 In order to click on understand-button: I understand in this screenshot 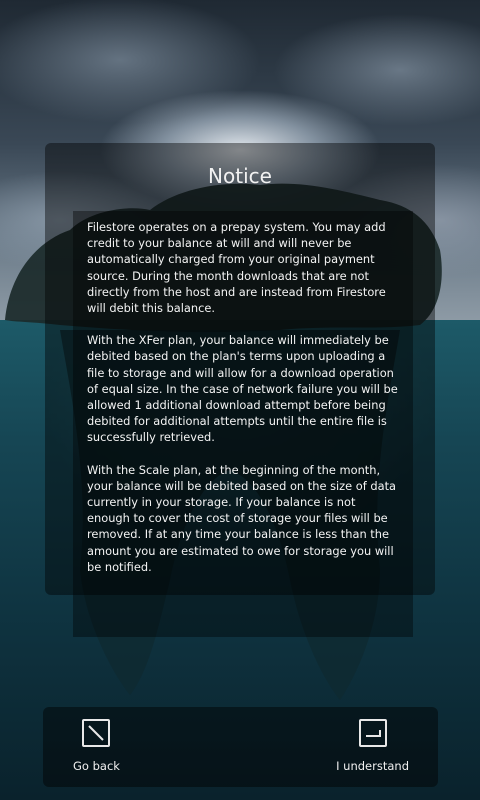, I will do `click(372, 746)`.